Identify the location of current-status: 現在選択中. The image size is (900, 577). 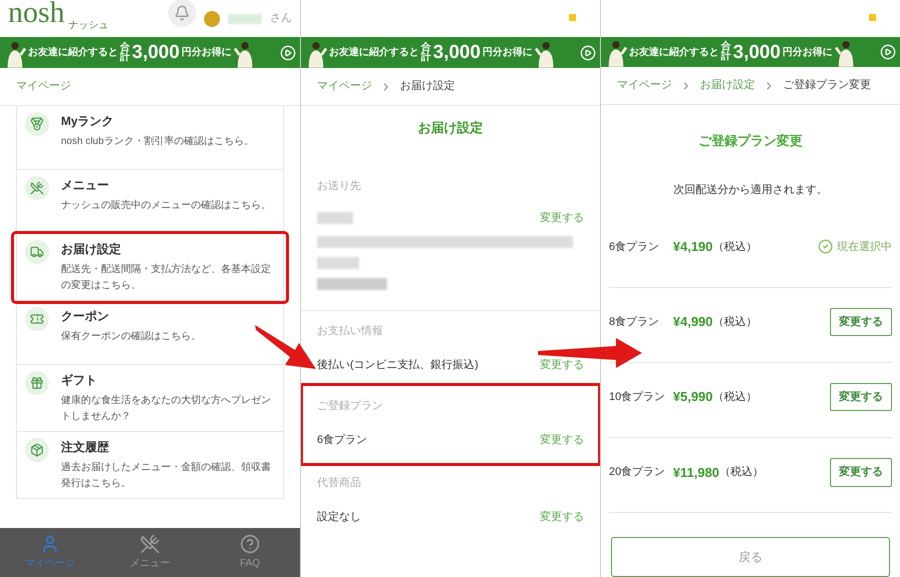
(864, 247).